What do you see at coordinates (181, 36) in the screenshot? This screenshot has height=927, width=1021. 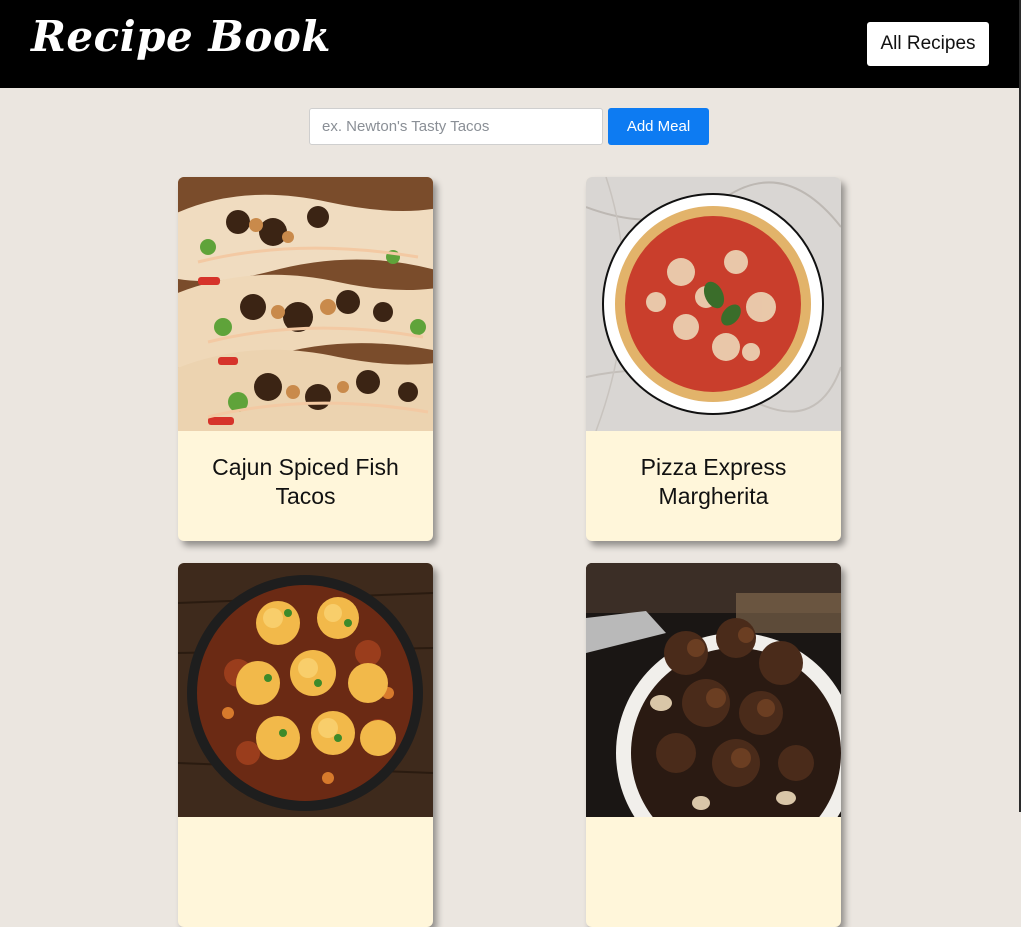 I see `brand-title: Recipe Book` at bounding box center [181, 36].